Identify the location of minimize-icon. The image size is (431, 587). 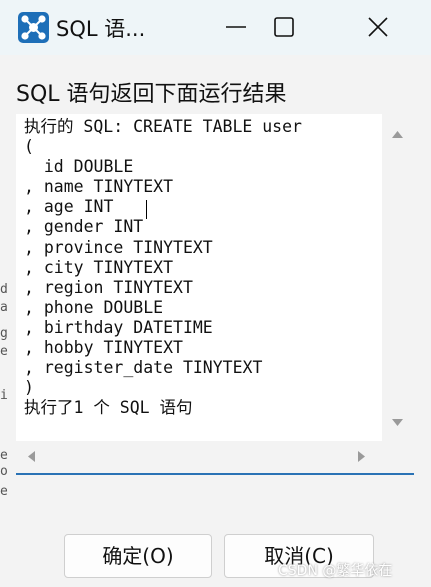
(236, 27).